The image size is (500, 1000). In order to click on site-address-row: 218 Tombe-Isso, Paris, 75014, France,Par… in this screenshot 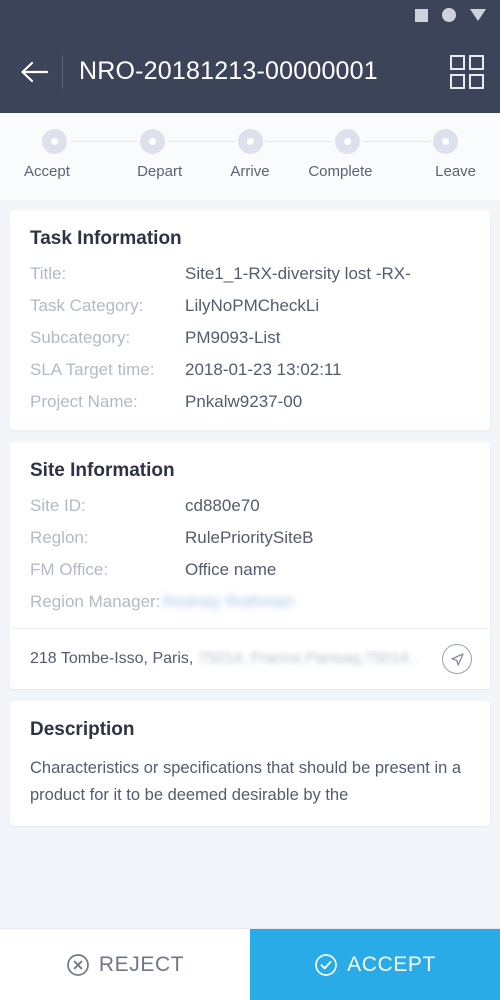, I will do `click(250, 659)`.